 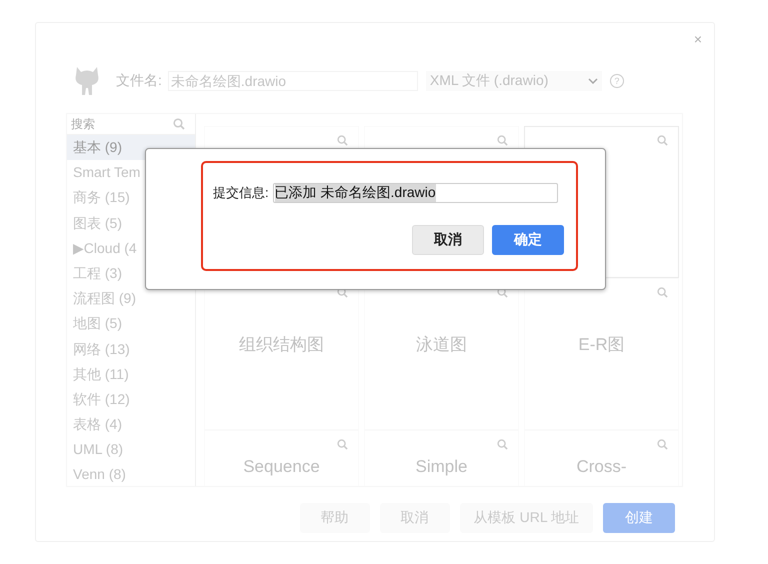 I want to click on template-label: 组织结构图, so click(x=281, y=345).